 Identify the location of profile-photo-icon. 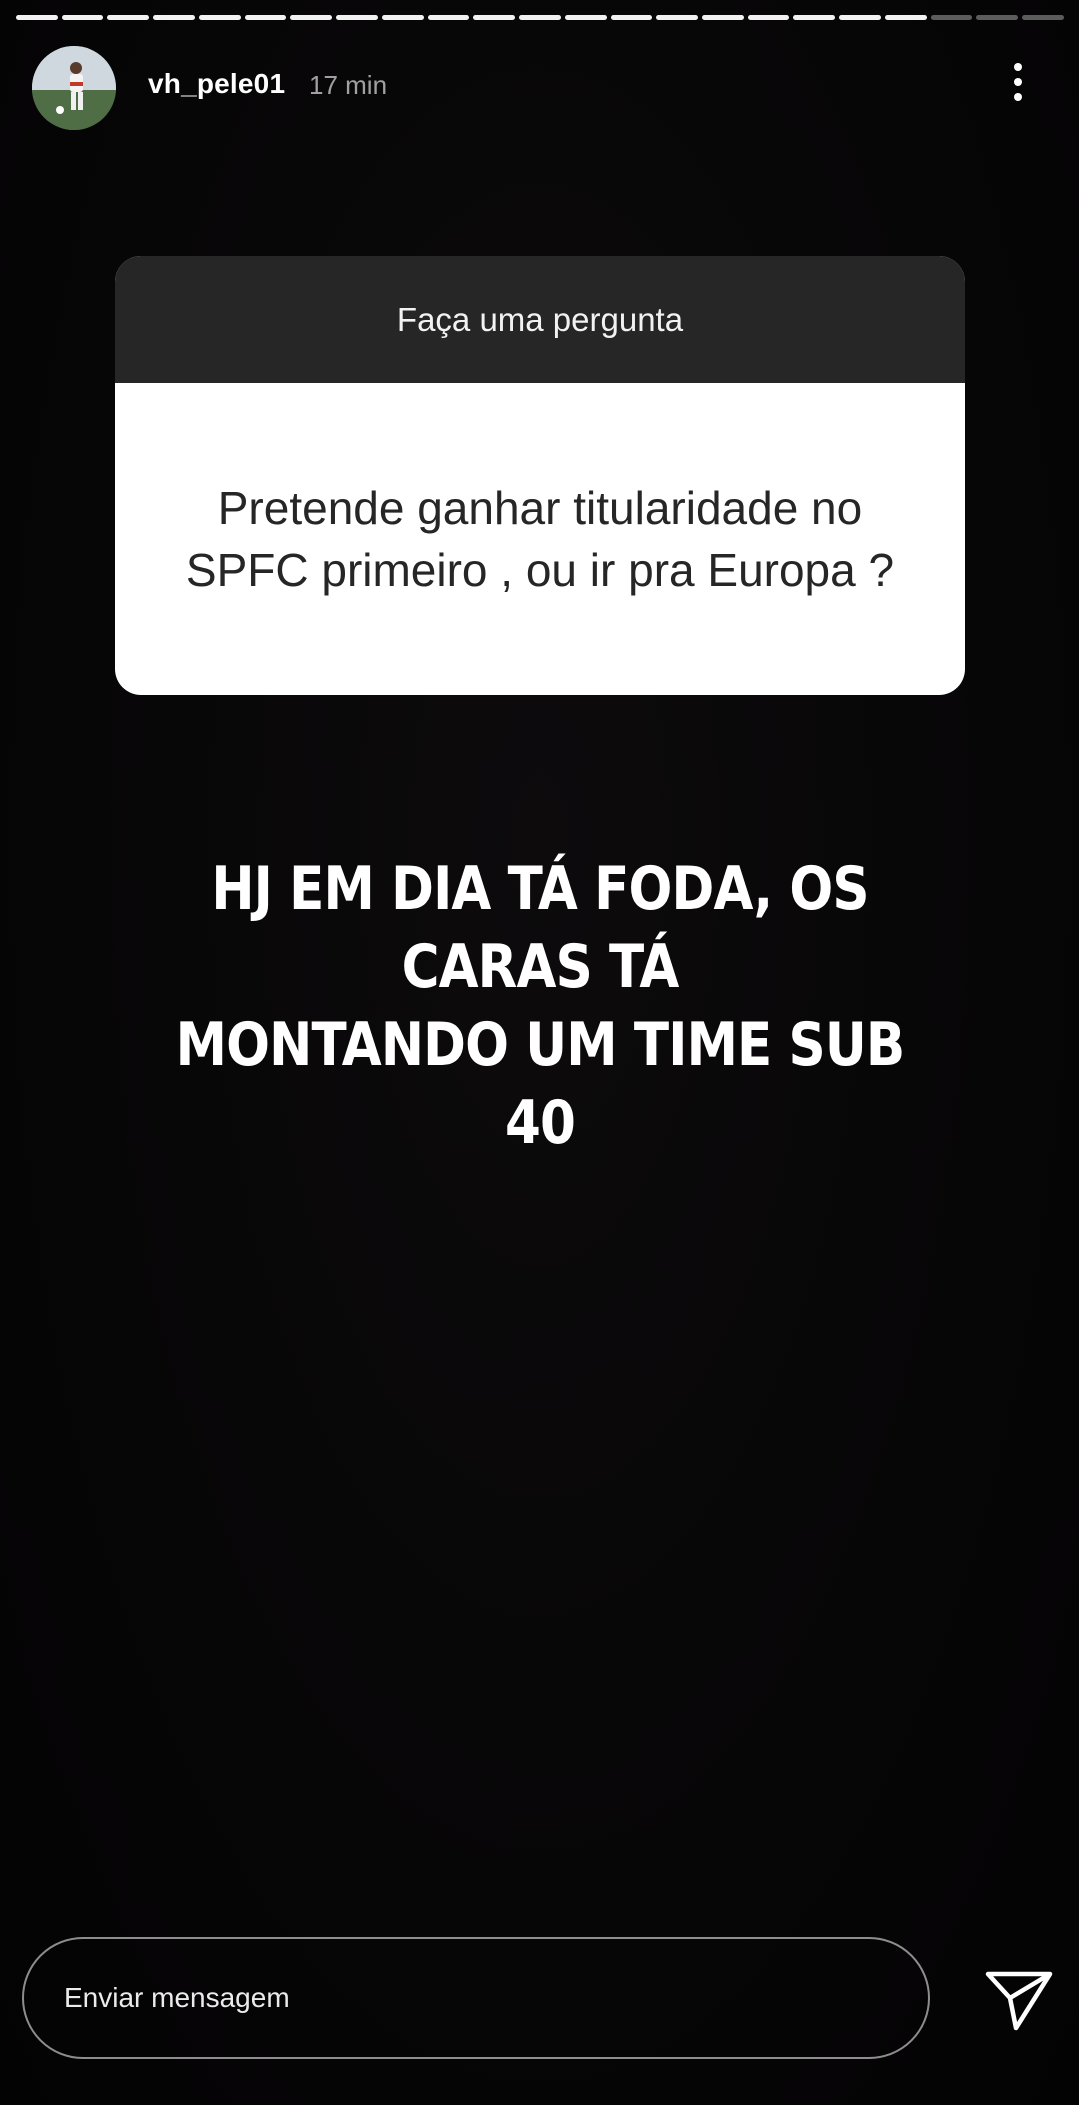
(74, 88).